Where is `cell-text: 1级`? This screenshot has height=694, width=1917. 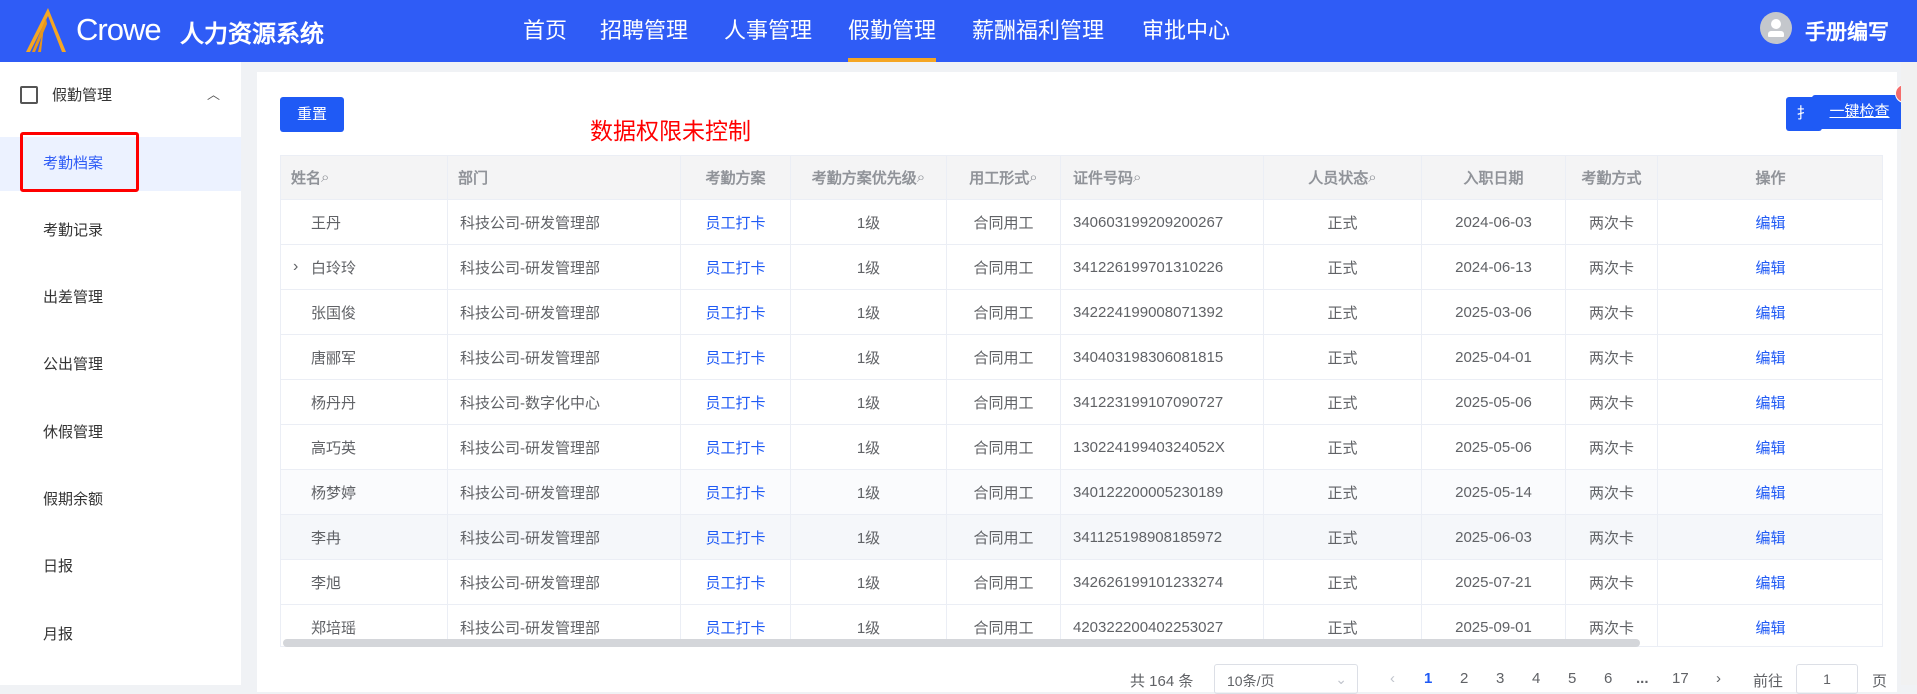
cell-text: 1级 is located at coordinates (868, 493).